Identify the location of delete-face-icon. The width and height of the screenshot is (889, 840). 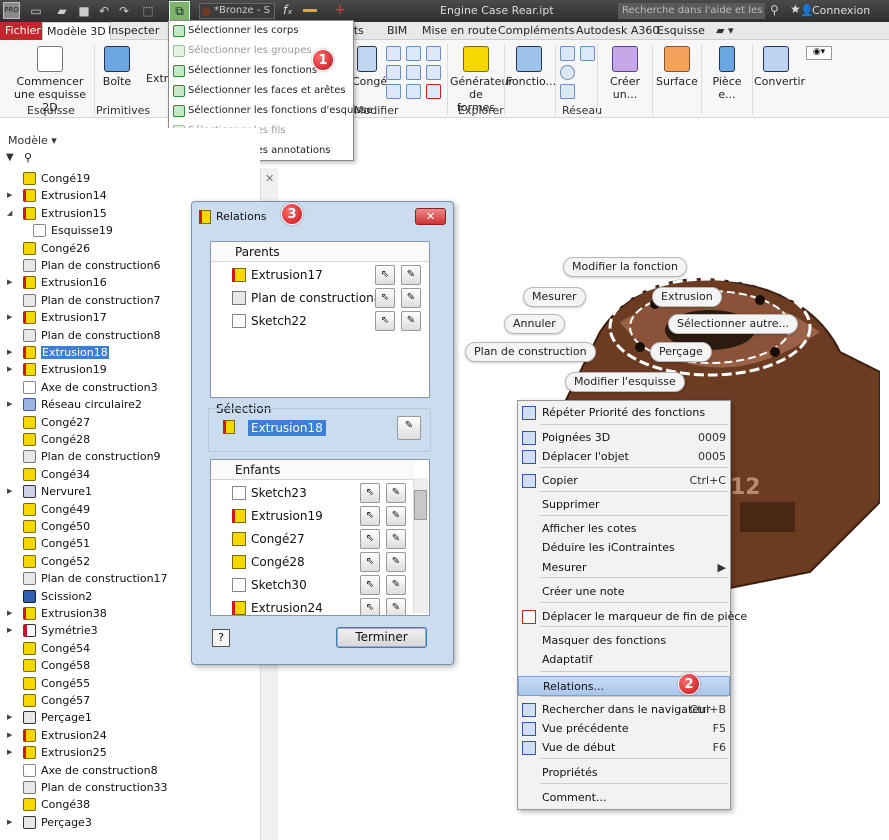
(433, 91).